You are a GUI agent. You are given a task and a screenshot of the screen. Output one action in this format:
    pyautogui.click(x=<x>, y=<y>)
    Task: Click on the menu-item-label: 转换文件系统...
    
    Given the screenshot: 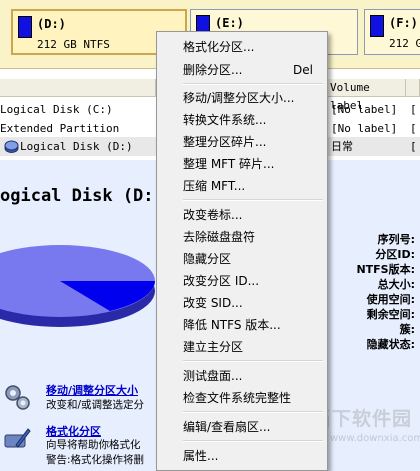 What is the action you would take?
    pyautogui.click(x=225, y=120)
    